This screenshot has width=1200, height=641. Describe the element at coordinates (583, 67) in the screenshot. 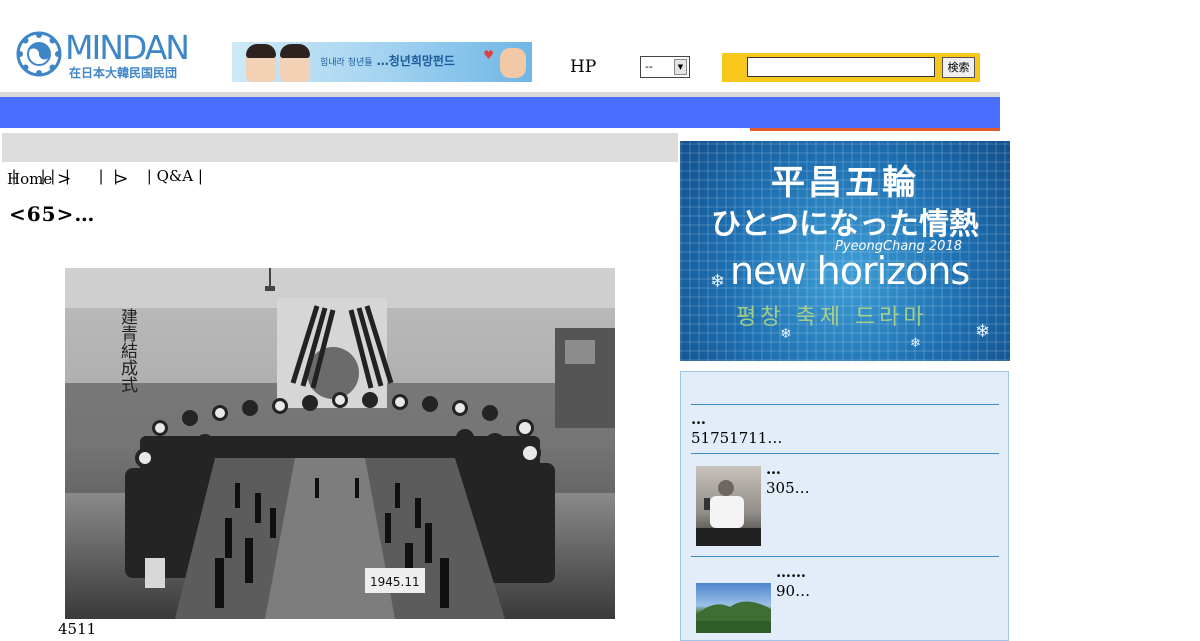

I see `hp-label: HP` at that location.